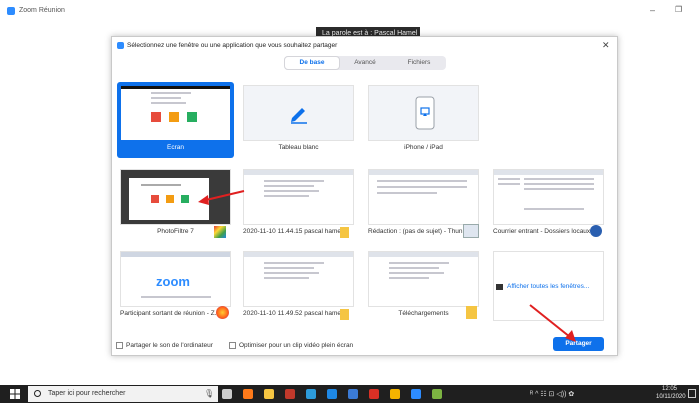 The width and height of the screenshot is (699, 403). Describe the element at coordinates (353, 394) in the screenshot. I see `thunderbird-icon` at that location.